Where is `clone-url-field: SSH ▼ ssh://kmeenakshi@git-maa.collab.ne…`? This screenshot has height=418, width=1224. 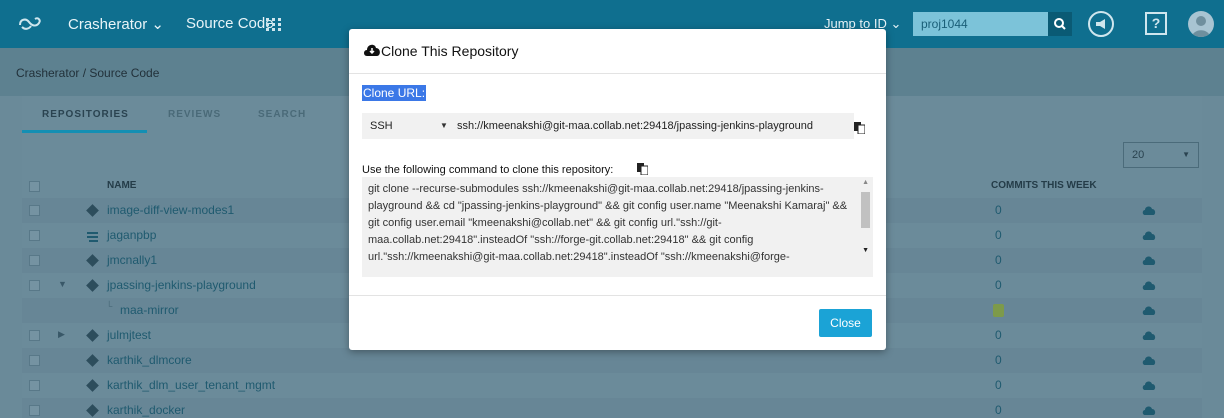 clone-url-field: SSH ▼ ssh://kmeenakshi@git-maa.collab.ne… is located at coordinates (608, 126).